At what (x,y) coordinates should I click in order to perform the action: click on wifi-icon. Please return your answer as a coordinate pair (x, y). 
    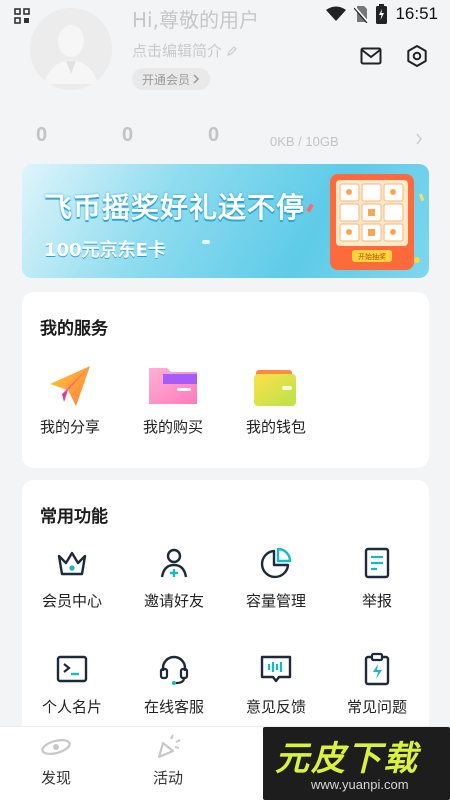
    Looking at the image, I should click on (336, 13).